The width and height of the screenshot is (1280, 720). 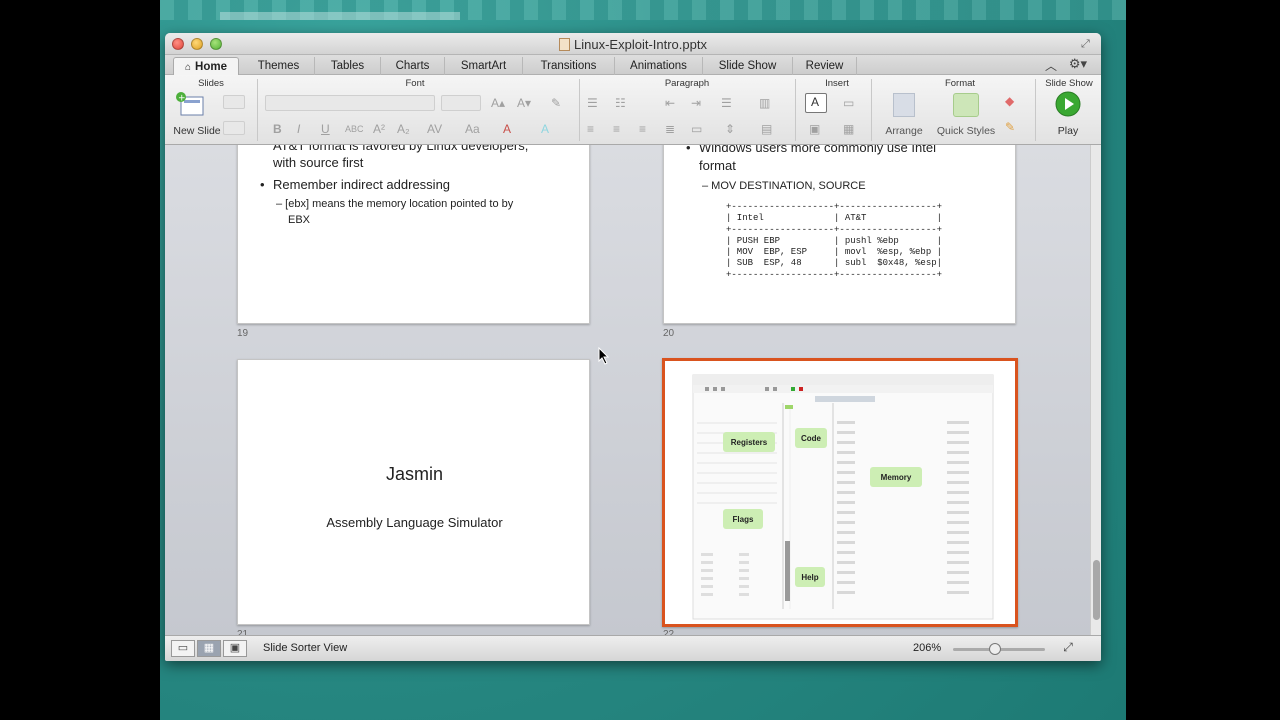 What do you see at coordinates (730, 129) in the screenshot?
I see `text-direction-icon: ⇕` at bounding box center [730, 129].